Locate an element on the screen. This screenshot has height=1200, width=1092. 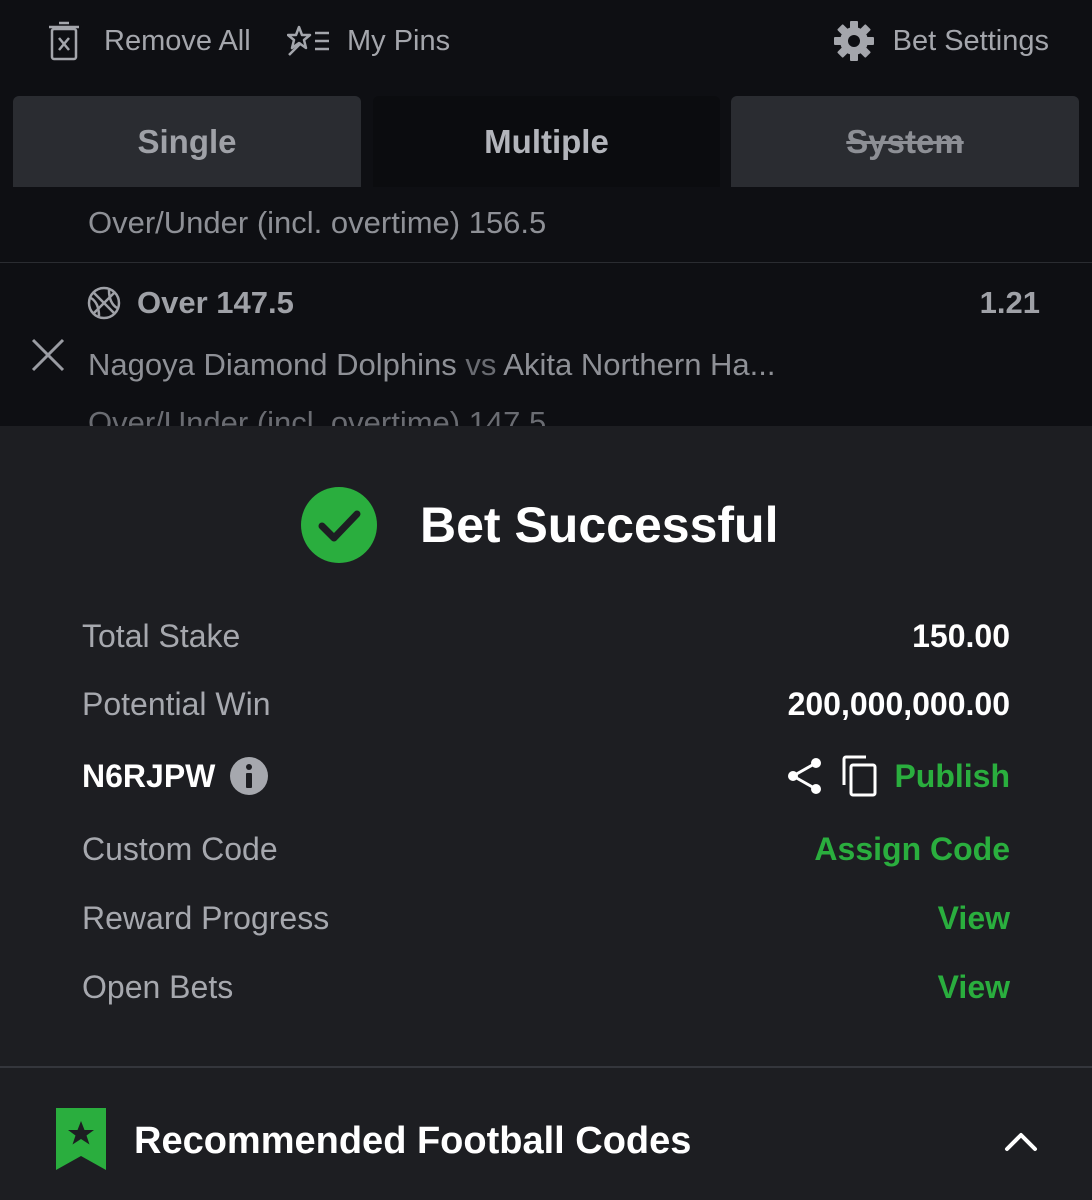
recommended-codes-title: Recommended Football Codes is located at coordinates (413, 1141).